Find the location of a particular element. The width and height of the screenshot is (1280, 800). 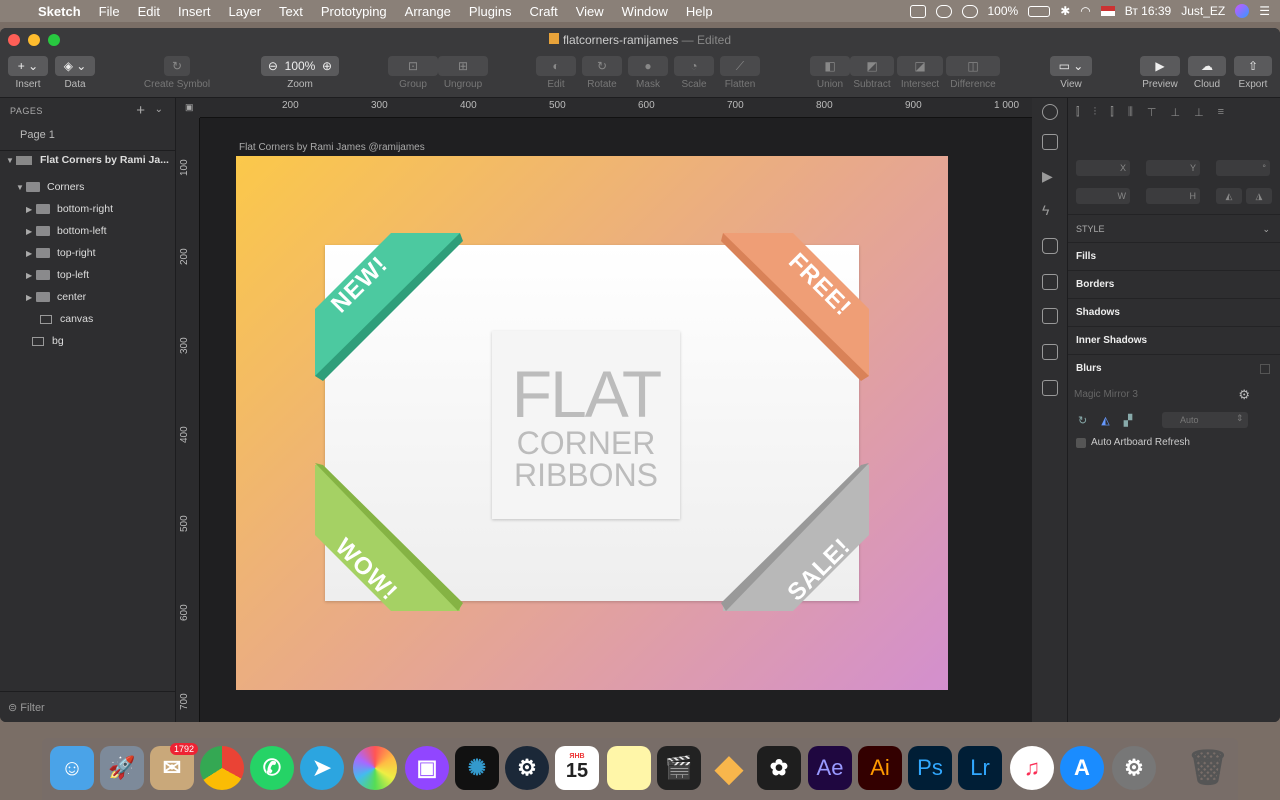

export-tool: ⇧ Export is located at coordinates (1253, 73).